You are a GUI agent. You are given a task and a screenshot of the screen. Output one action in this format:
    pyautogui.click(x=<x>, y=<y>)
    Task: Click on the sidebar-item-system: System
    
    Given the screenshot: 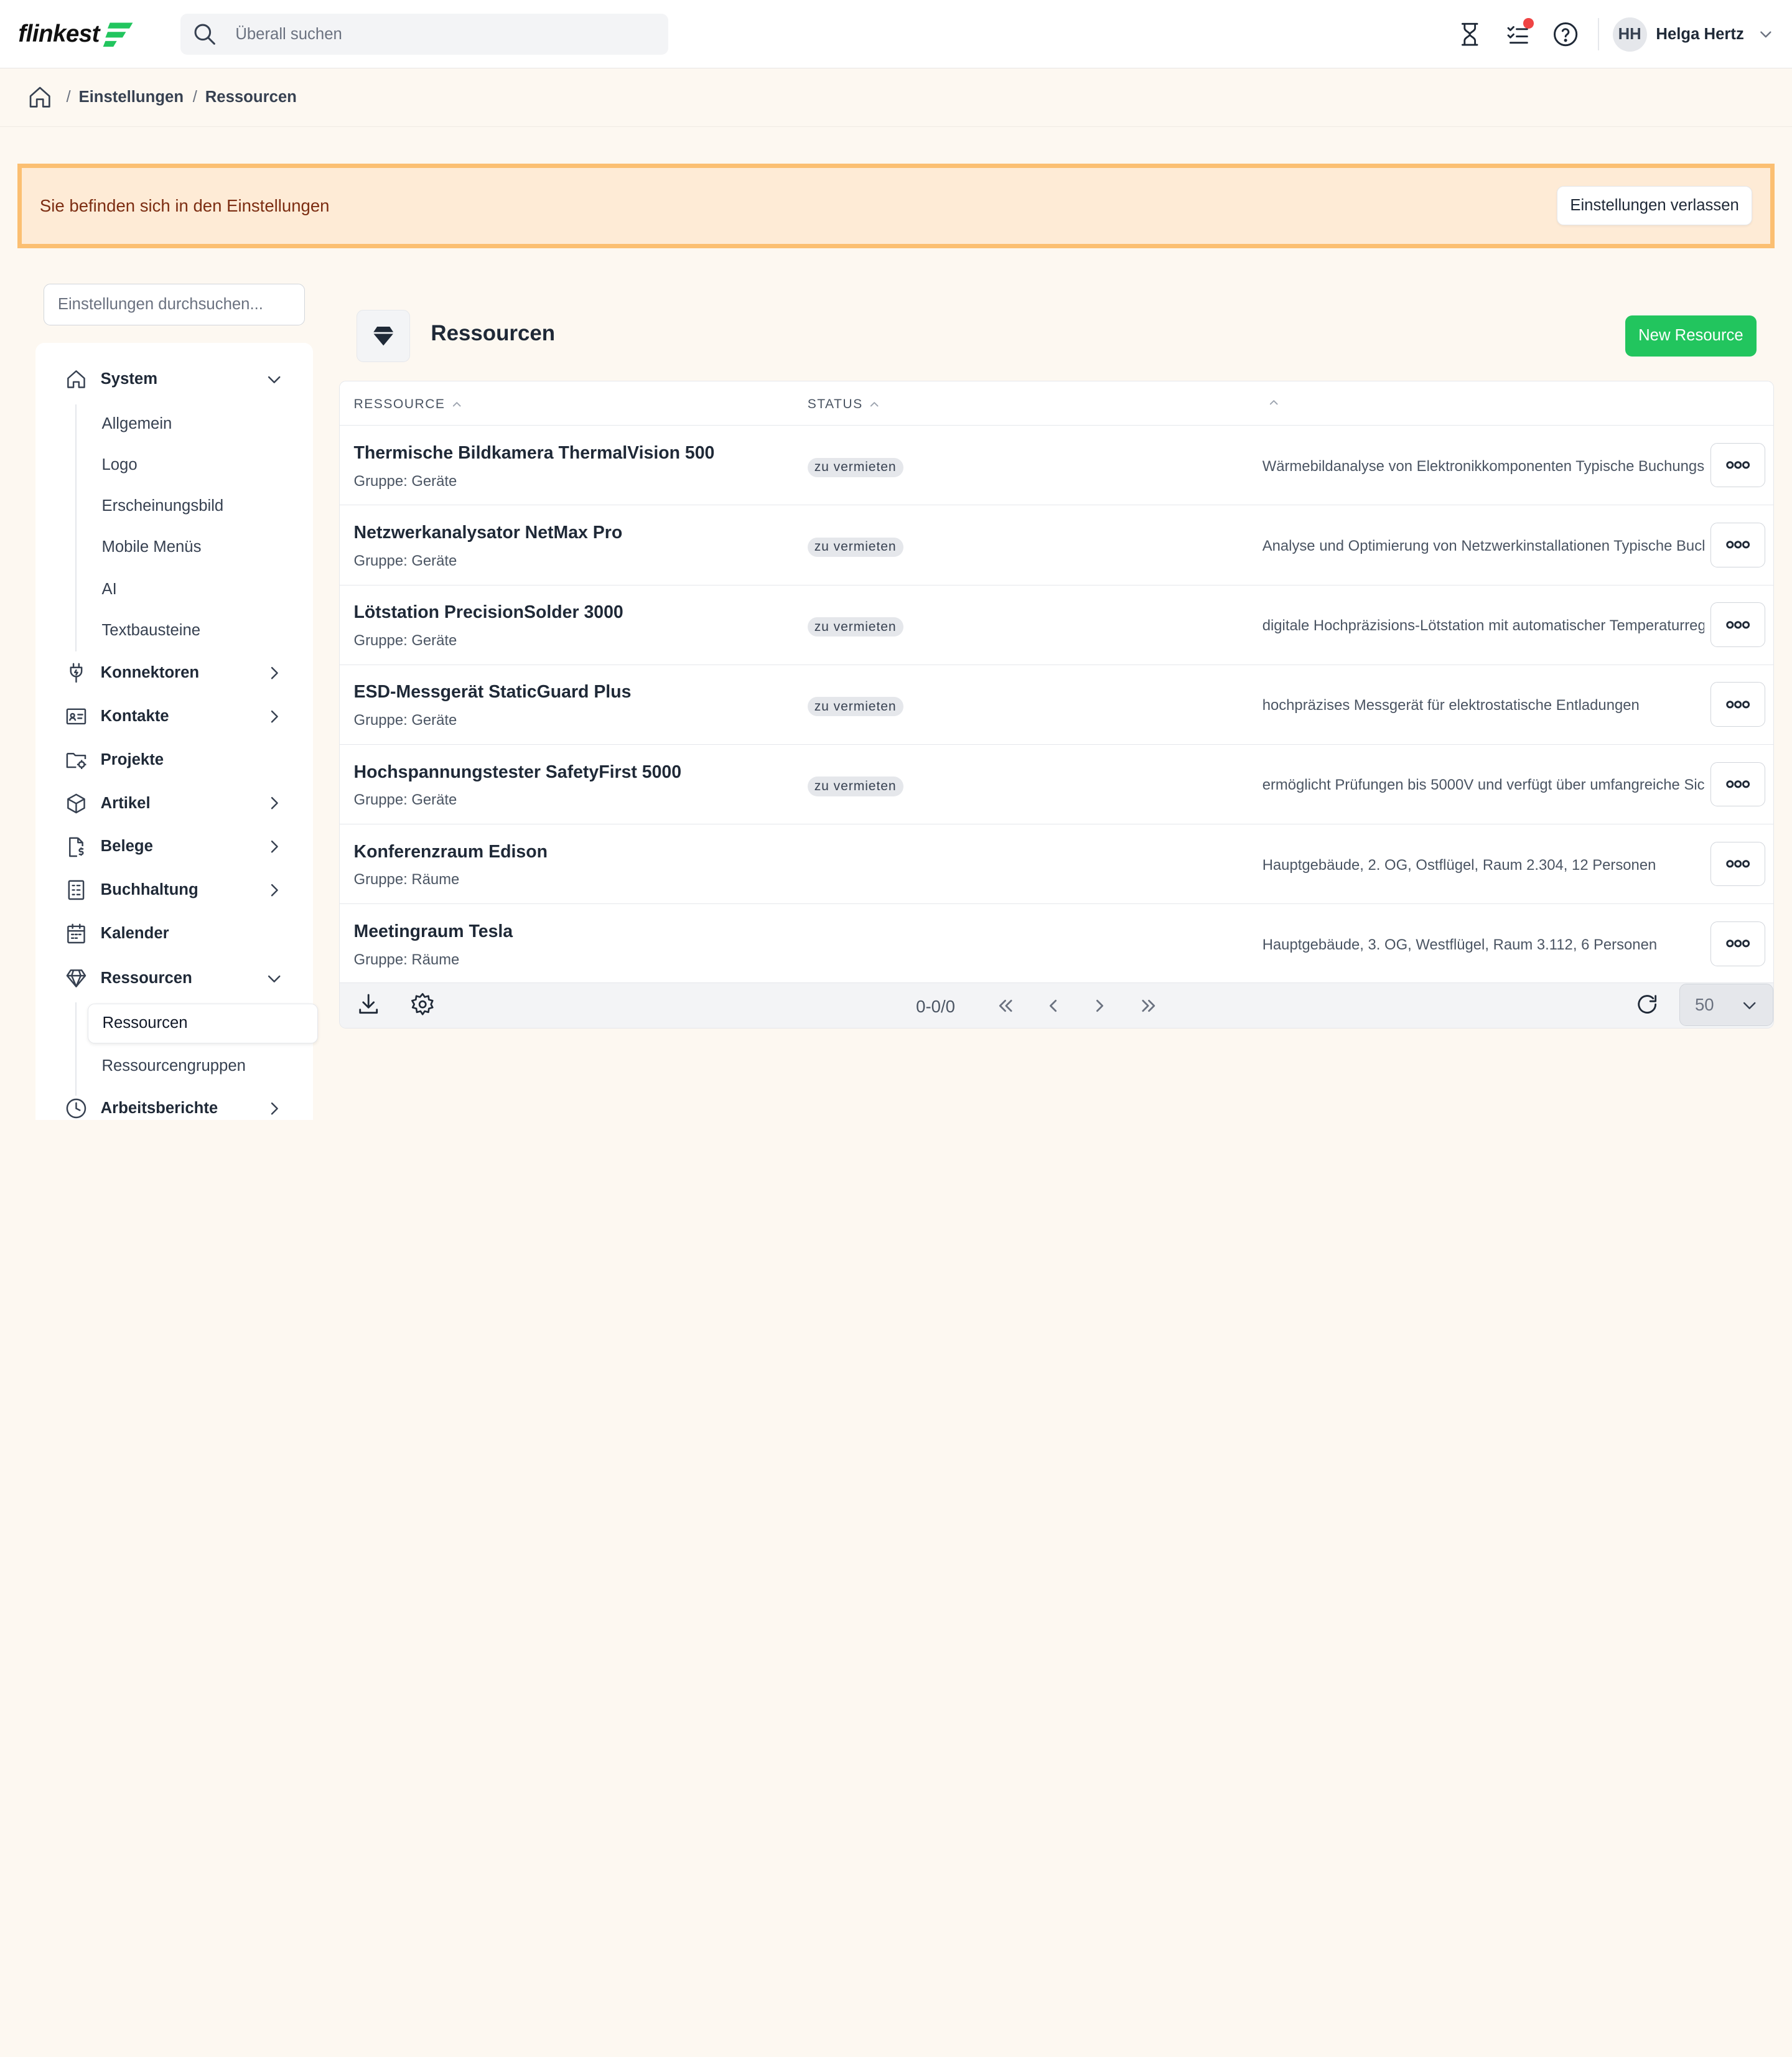 What is the action you would take?
    pyautogui.click(x=174, y=379)
    